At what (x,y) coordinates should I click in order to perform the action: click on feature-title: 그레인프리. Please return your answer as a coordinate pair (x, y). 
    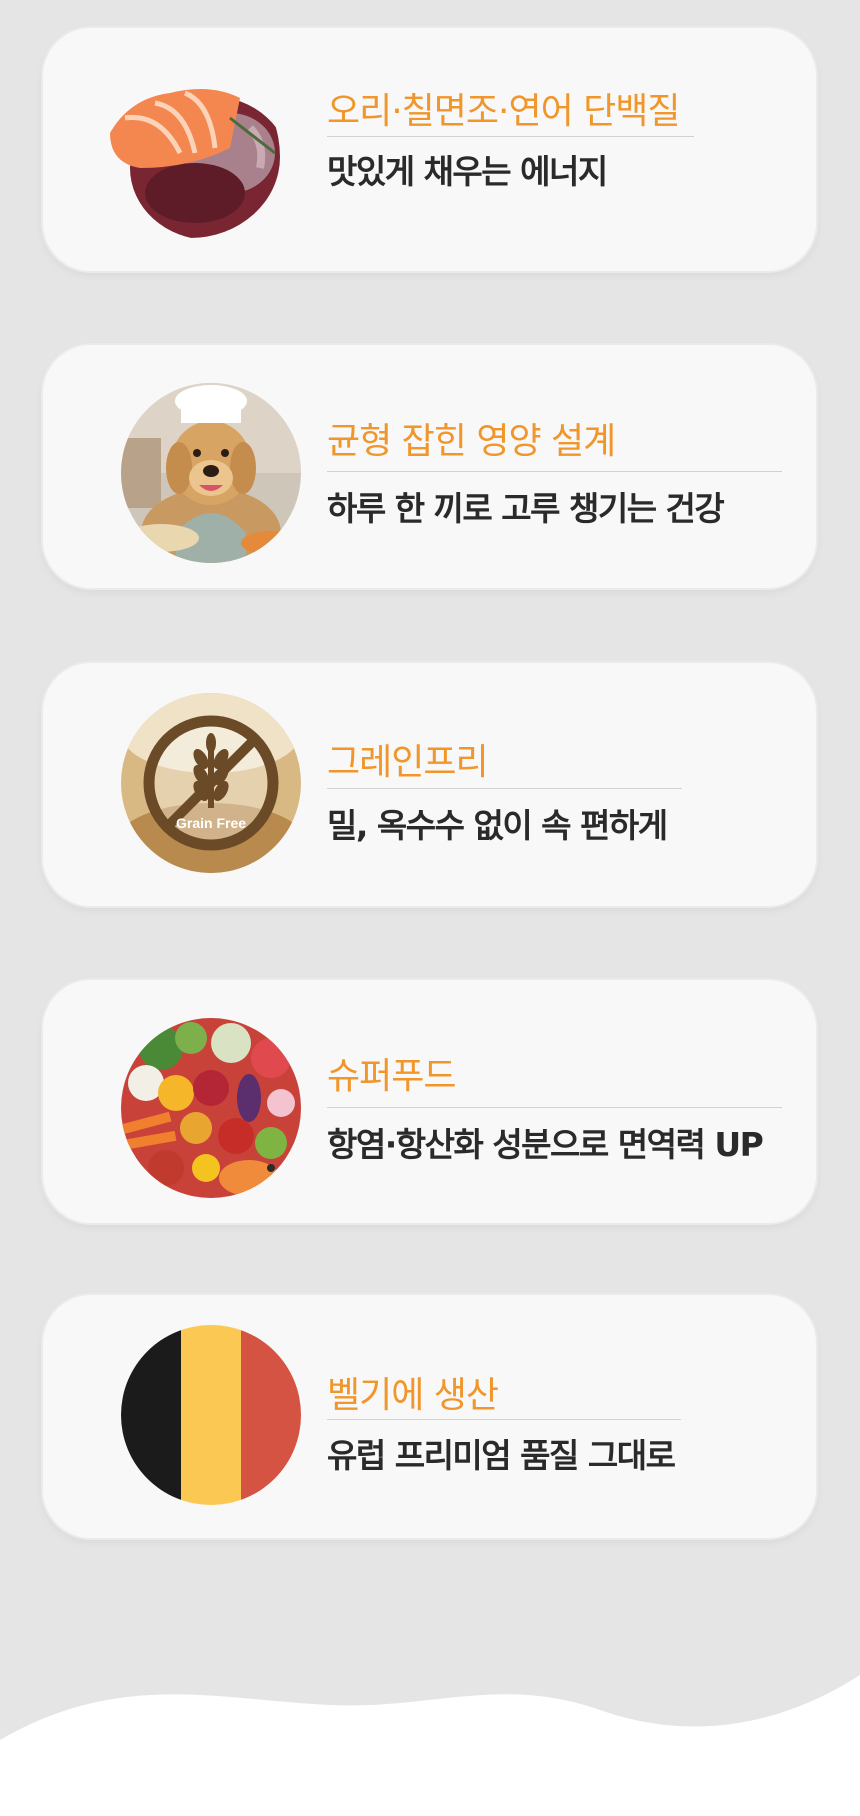
    Looking at the image, I should click on (408, 762).